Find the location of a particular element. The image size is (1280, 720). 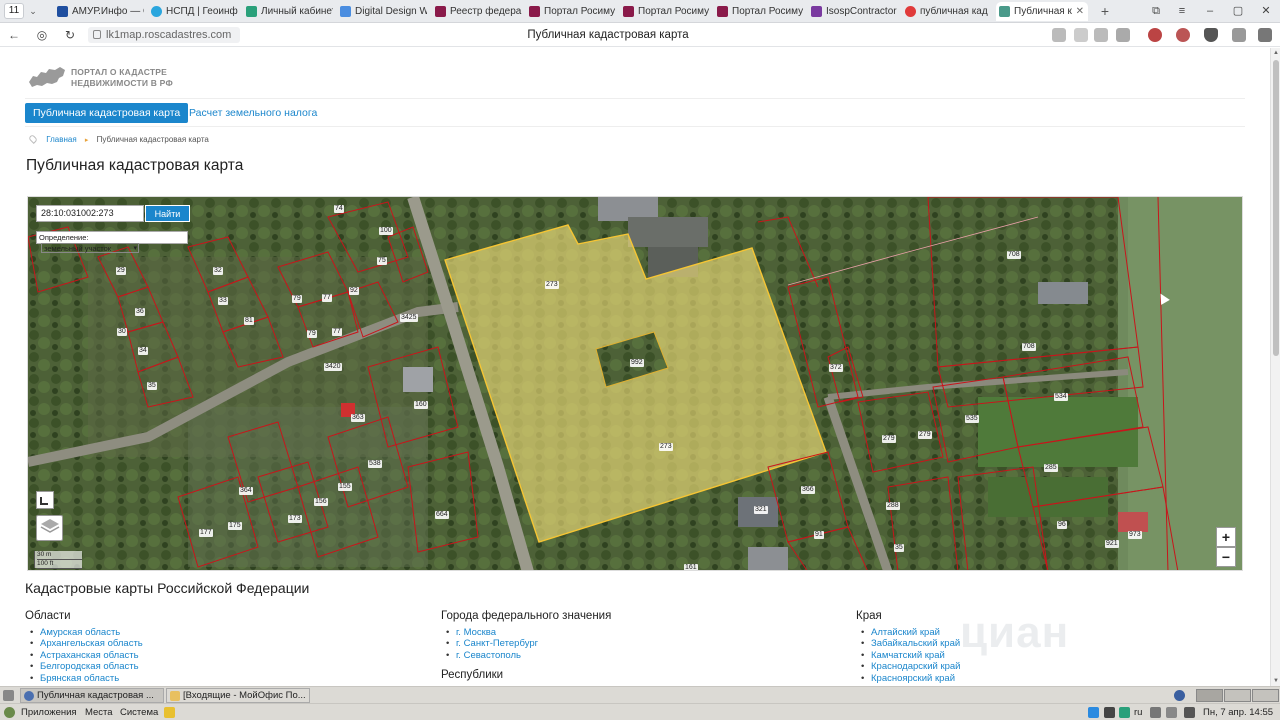

nav-land-tax: Расчет земельного налога is located at coordinates (253, 113).